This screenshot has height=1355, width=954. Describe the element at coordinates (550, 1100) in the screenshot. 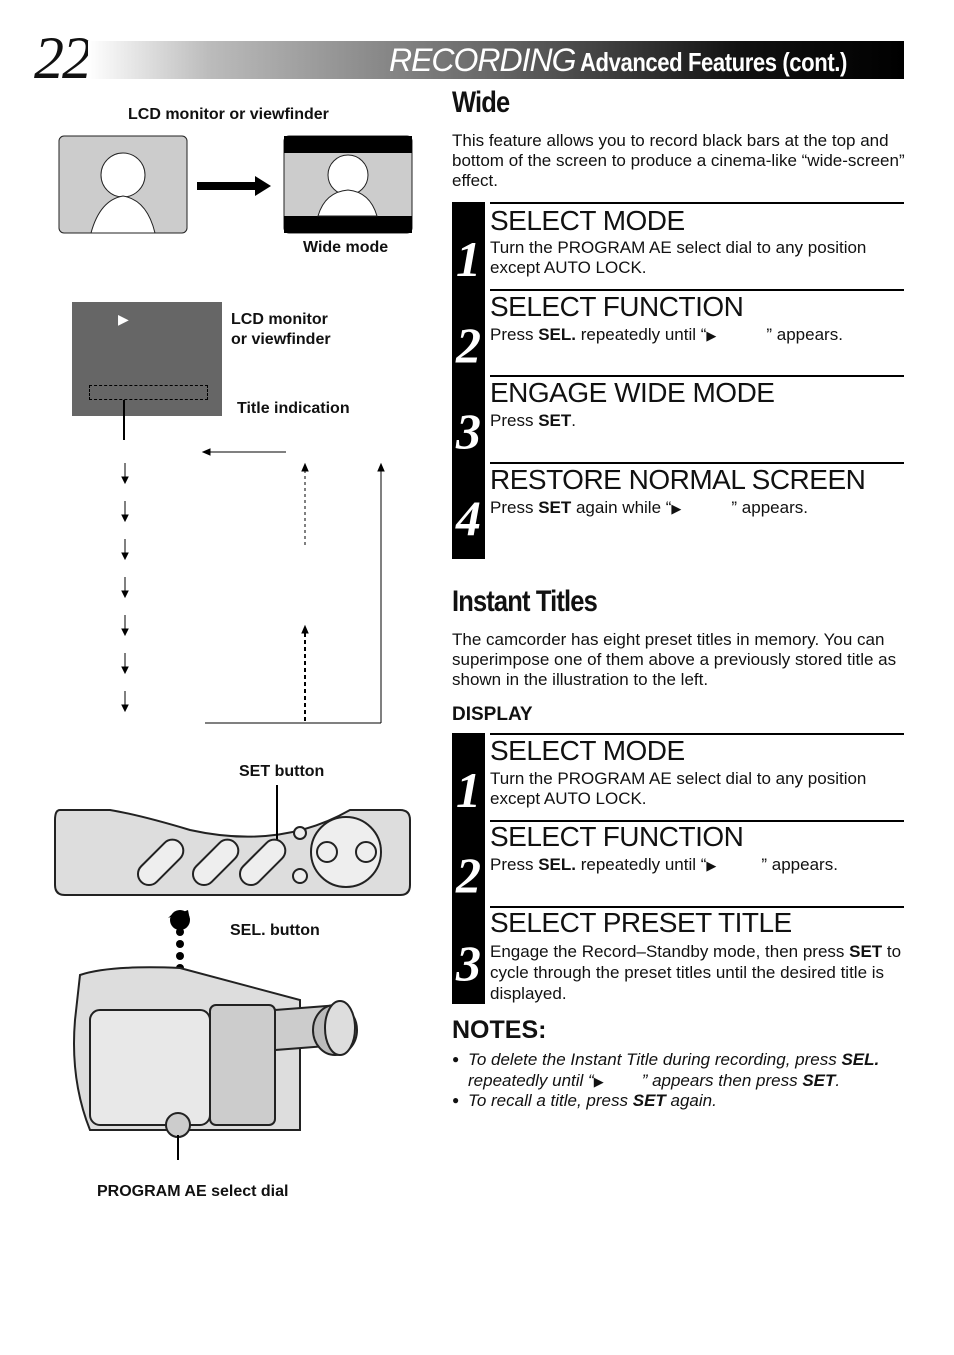

I see `text: To recall a title, press` at that location.